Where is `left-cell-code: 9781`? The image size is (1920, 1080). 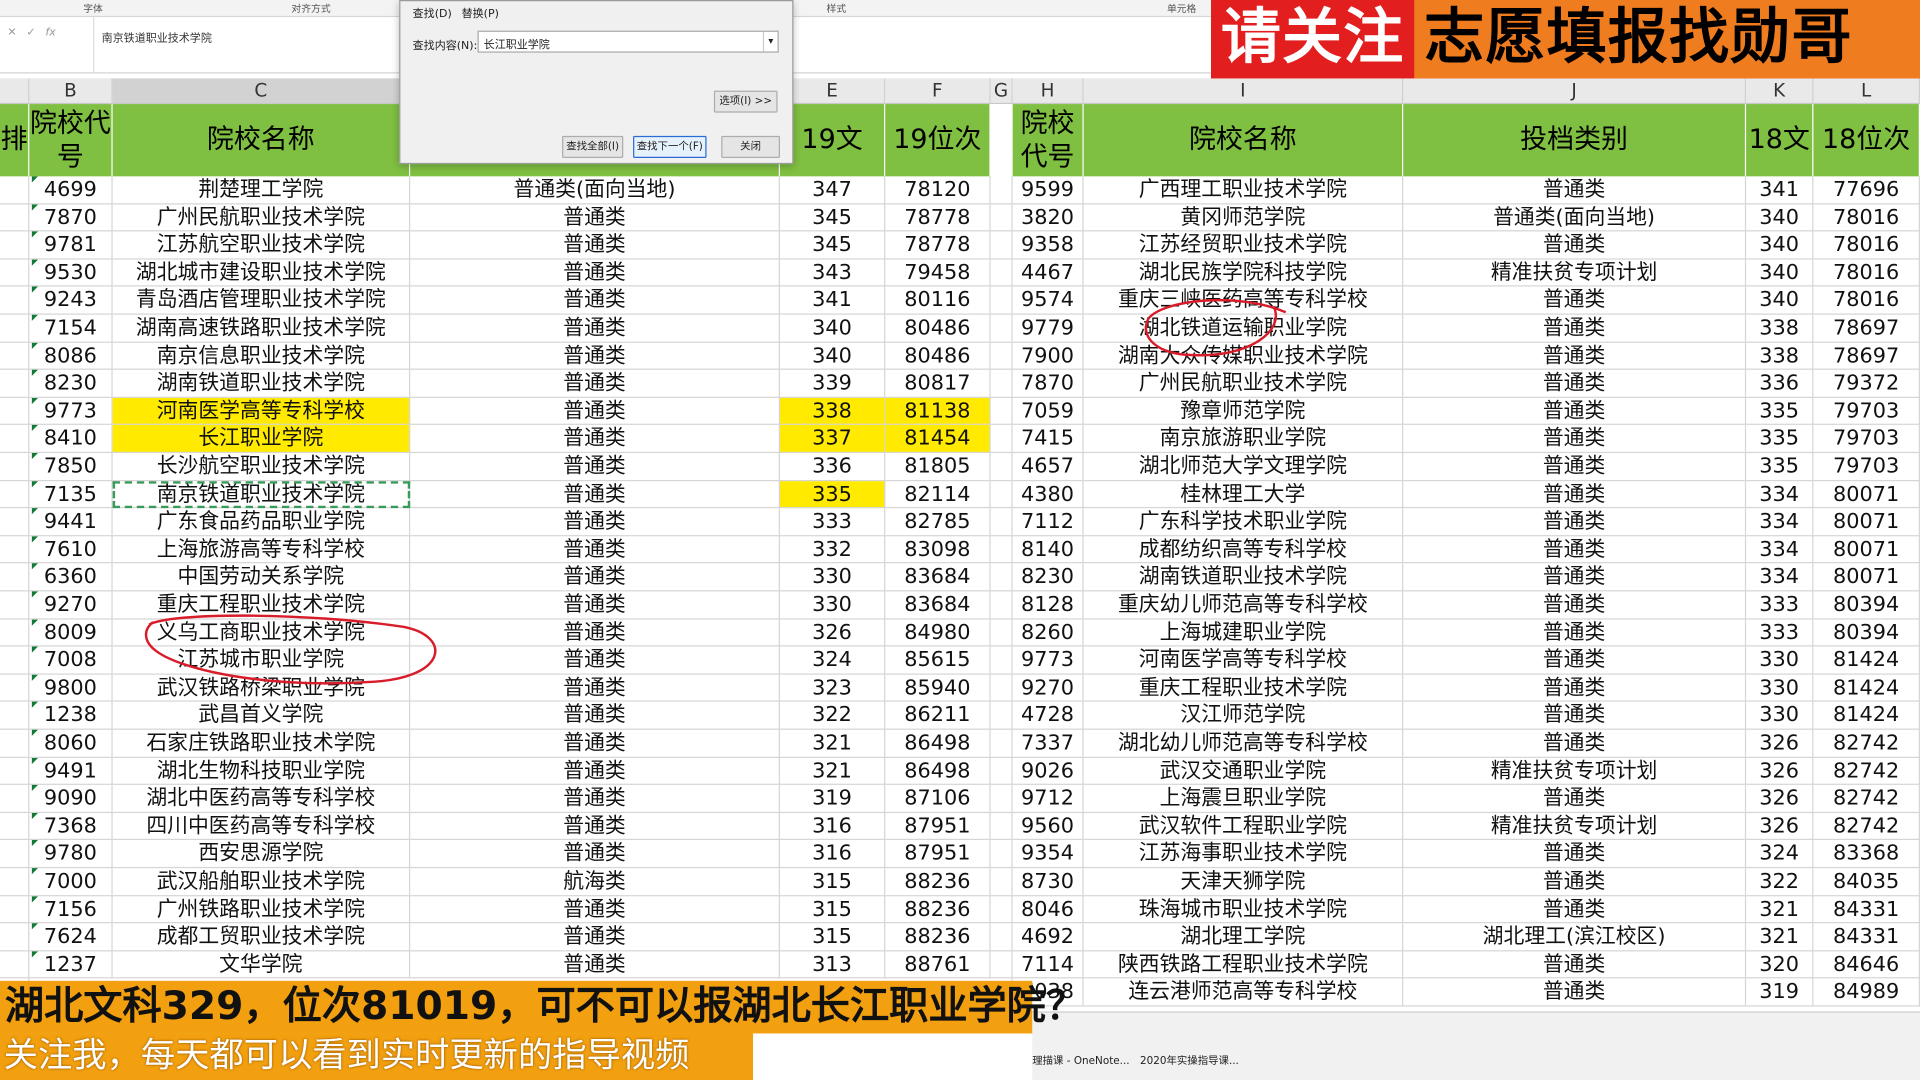
left-cell-code: 9781 is located at coordinates (71, 245).